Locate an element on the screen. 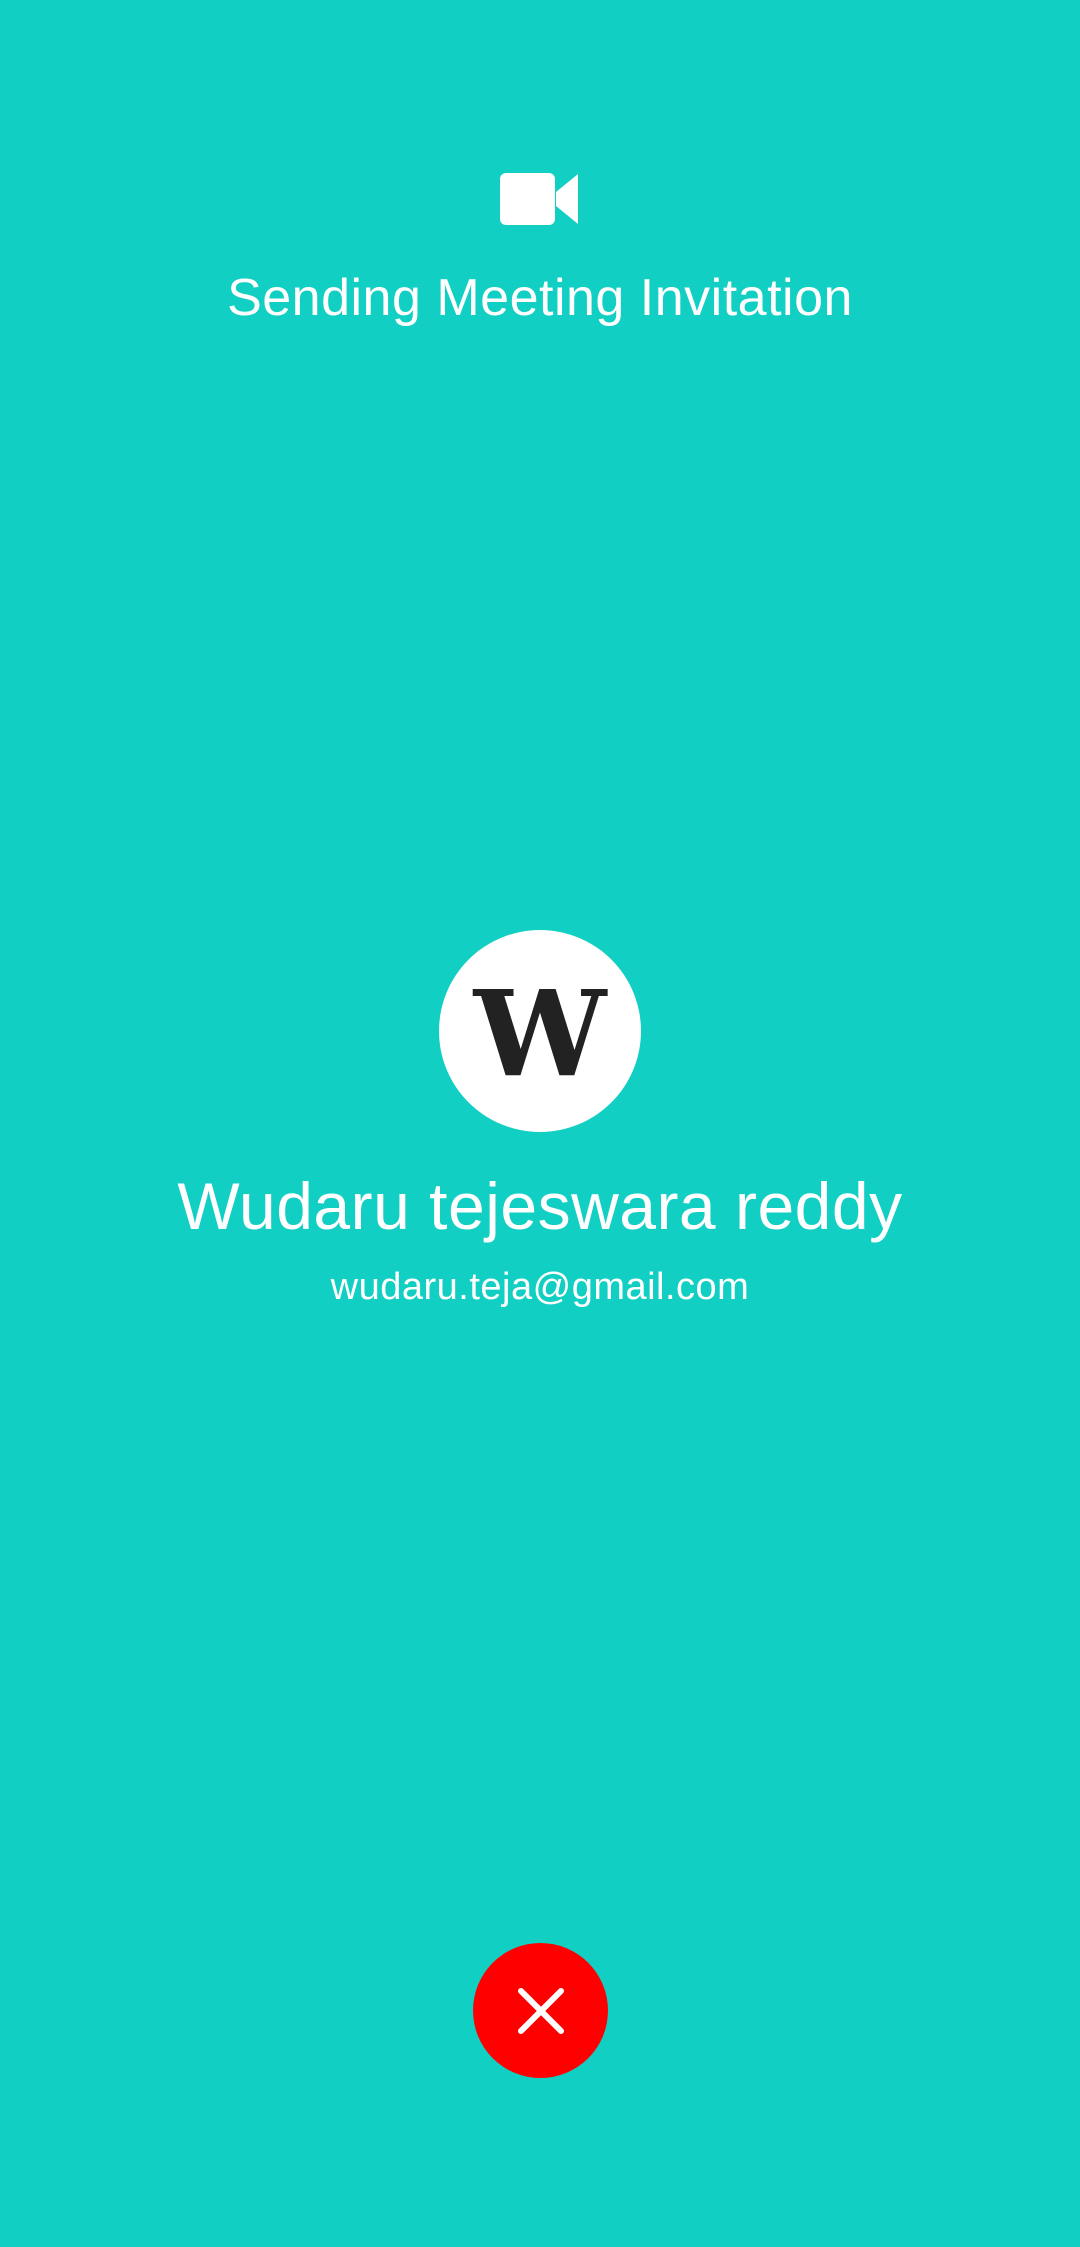 This screenshot has width=1080, height=2247. close-icon is located at coordinates (540, 2010).